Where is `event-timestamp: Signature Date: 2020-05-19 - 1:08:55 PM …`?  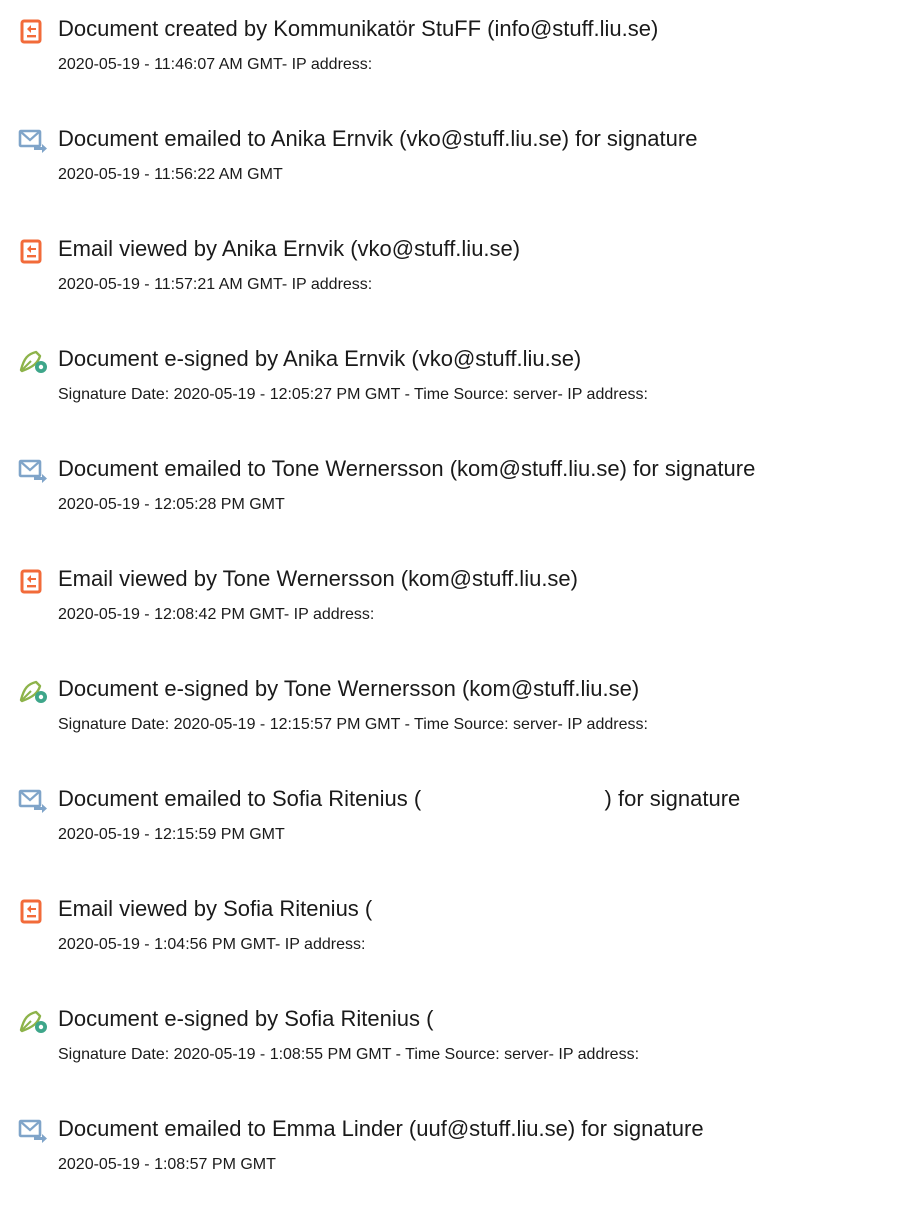
event-timestamp: Signature Date: 2020-05-19 - 1:08:55 PM … is located at coordinates (349, 1054).